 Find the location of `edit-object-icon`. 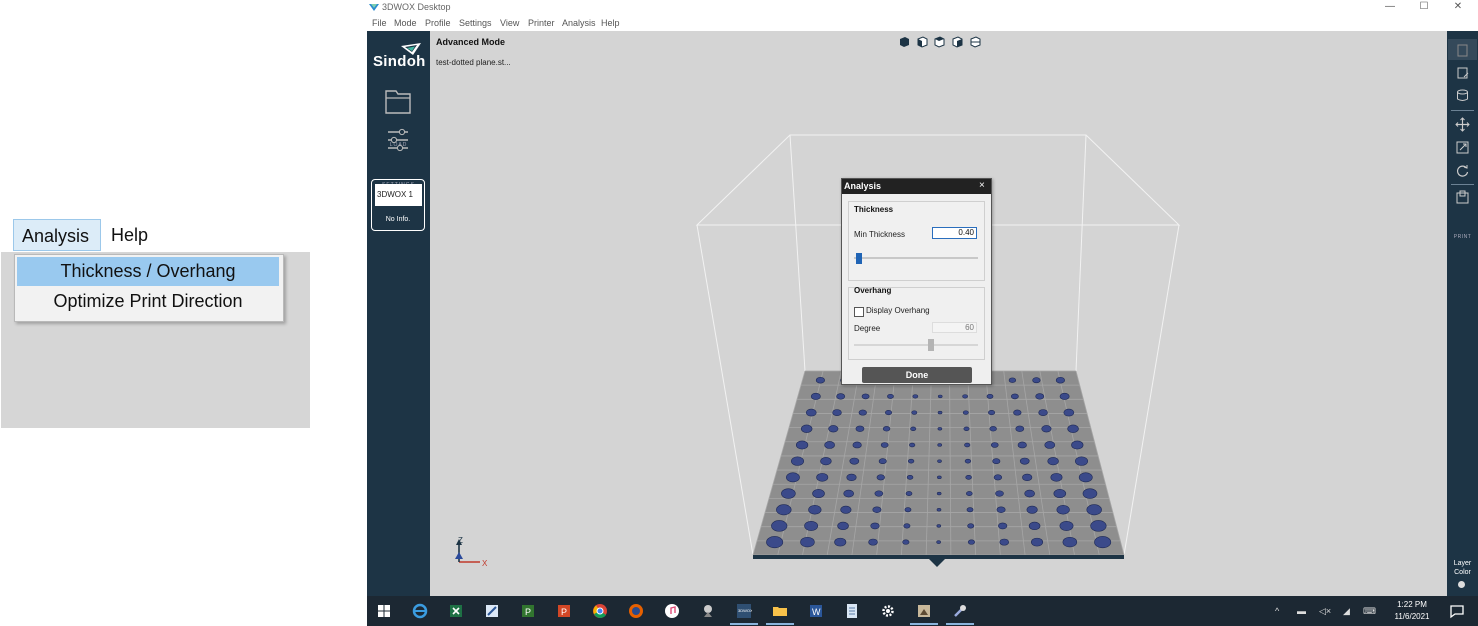

edit-object-icon is located at coordinates (1462, 73).